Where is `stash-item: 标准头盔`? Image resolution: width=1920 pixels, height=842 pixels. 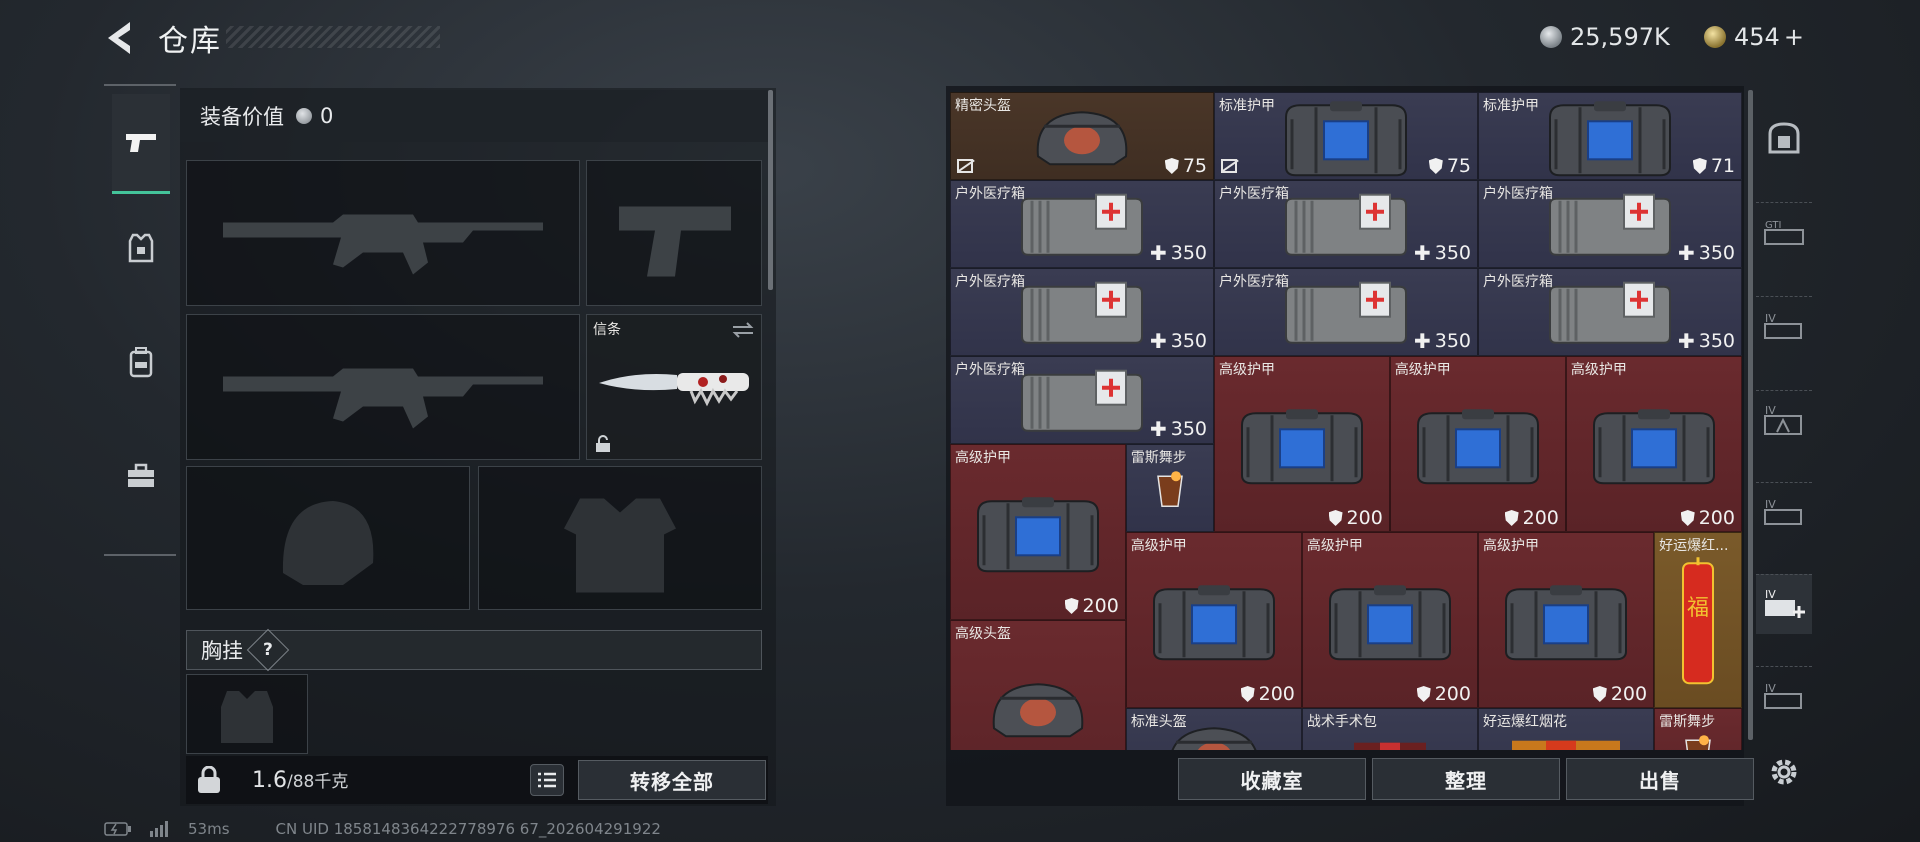 stash-item: 标准头盔 is located at coordinates (1213, 729).